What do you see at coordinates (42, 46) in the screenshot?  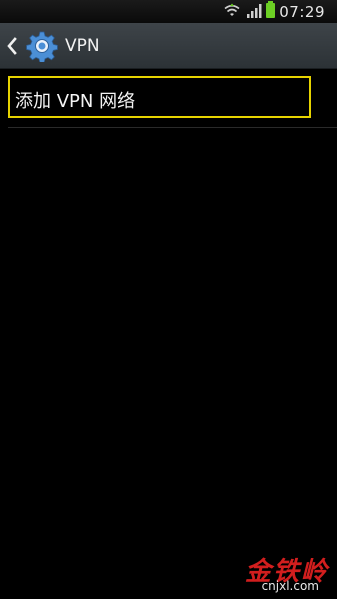 I see `settings-gear-icon` at bounding box center [42, 46].